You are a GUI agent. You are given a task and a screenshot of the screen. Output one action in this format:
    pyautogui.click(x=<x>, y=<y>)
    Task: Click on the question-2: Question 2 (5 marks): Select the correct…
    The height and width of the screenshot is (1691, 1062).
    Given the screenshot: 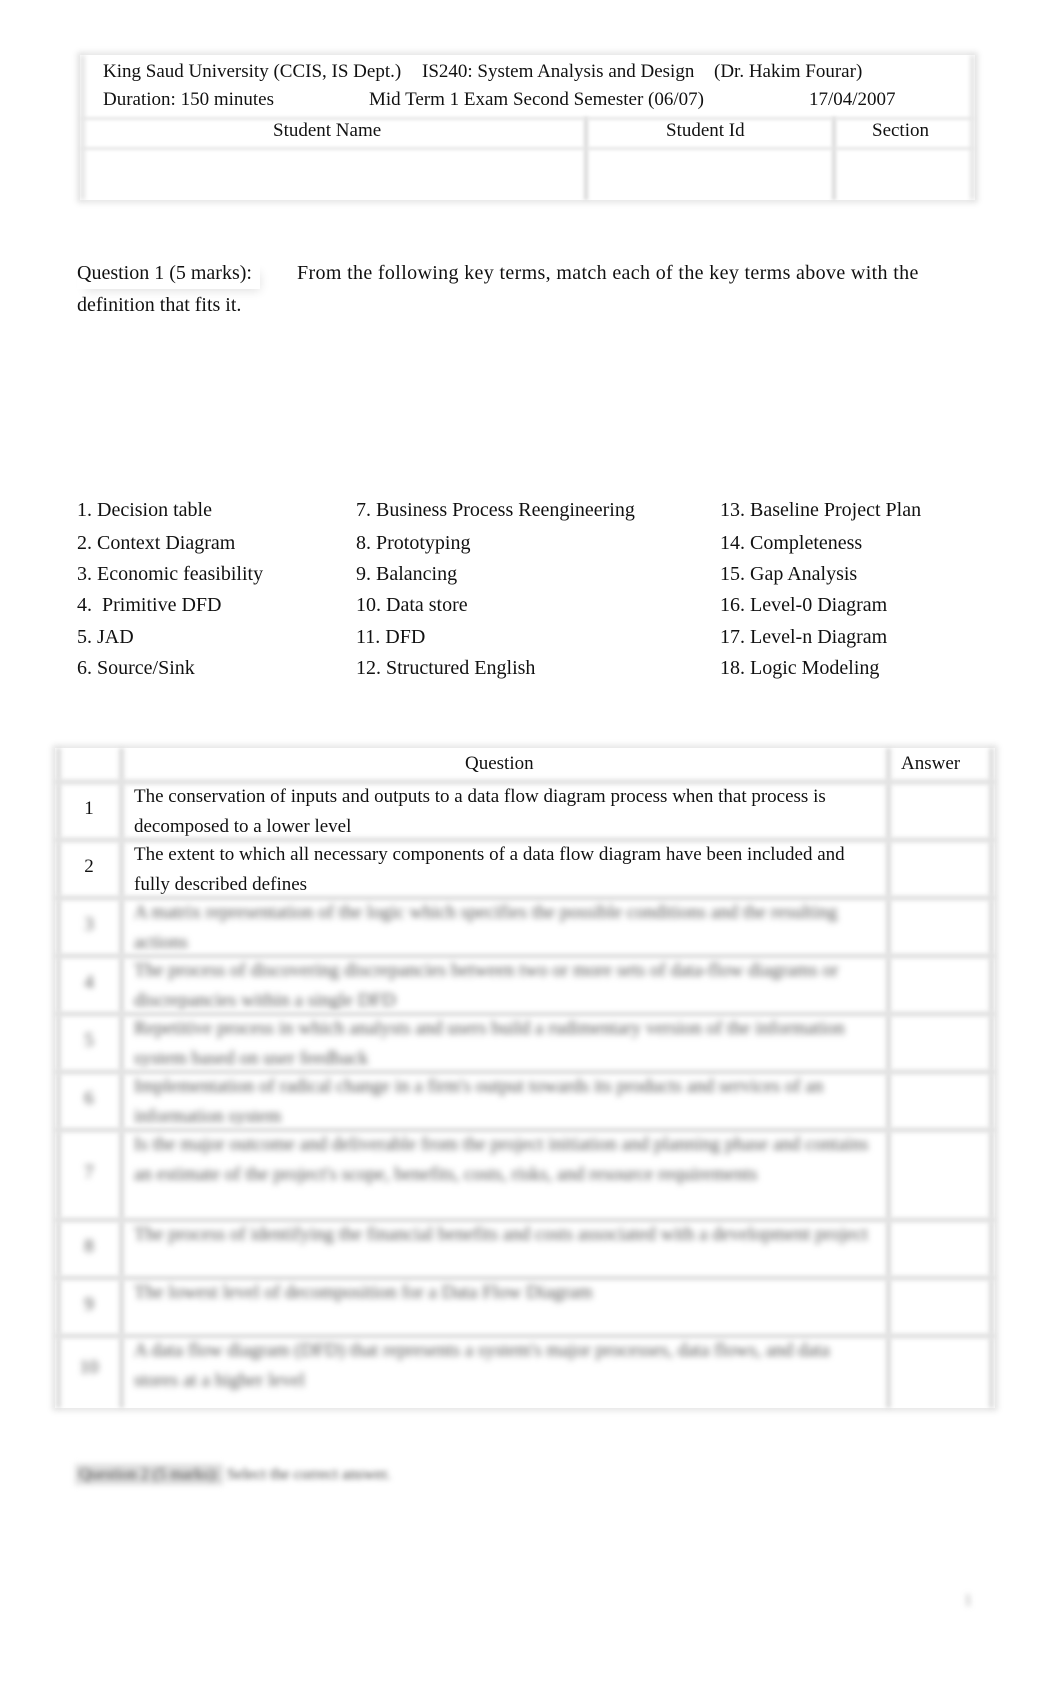 What is the action you would take?
    pyautogui.click(x=233, y=1474)
    